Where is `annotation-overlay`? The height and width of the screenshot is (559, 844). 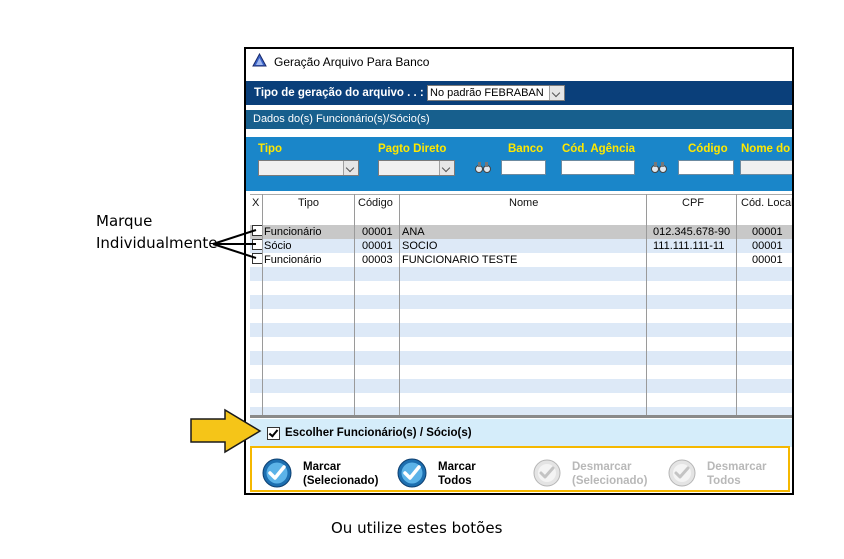 annotation-overlay is located at coordinates (226, 341).